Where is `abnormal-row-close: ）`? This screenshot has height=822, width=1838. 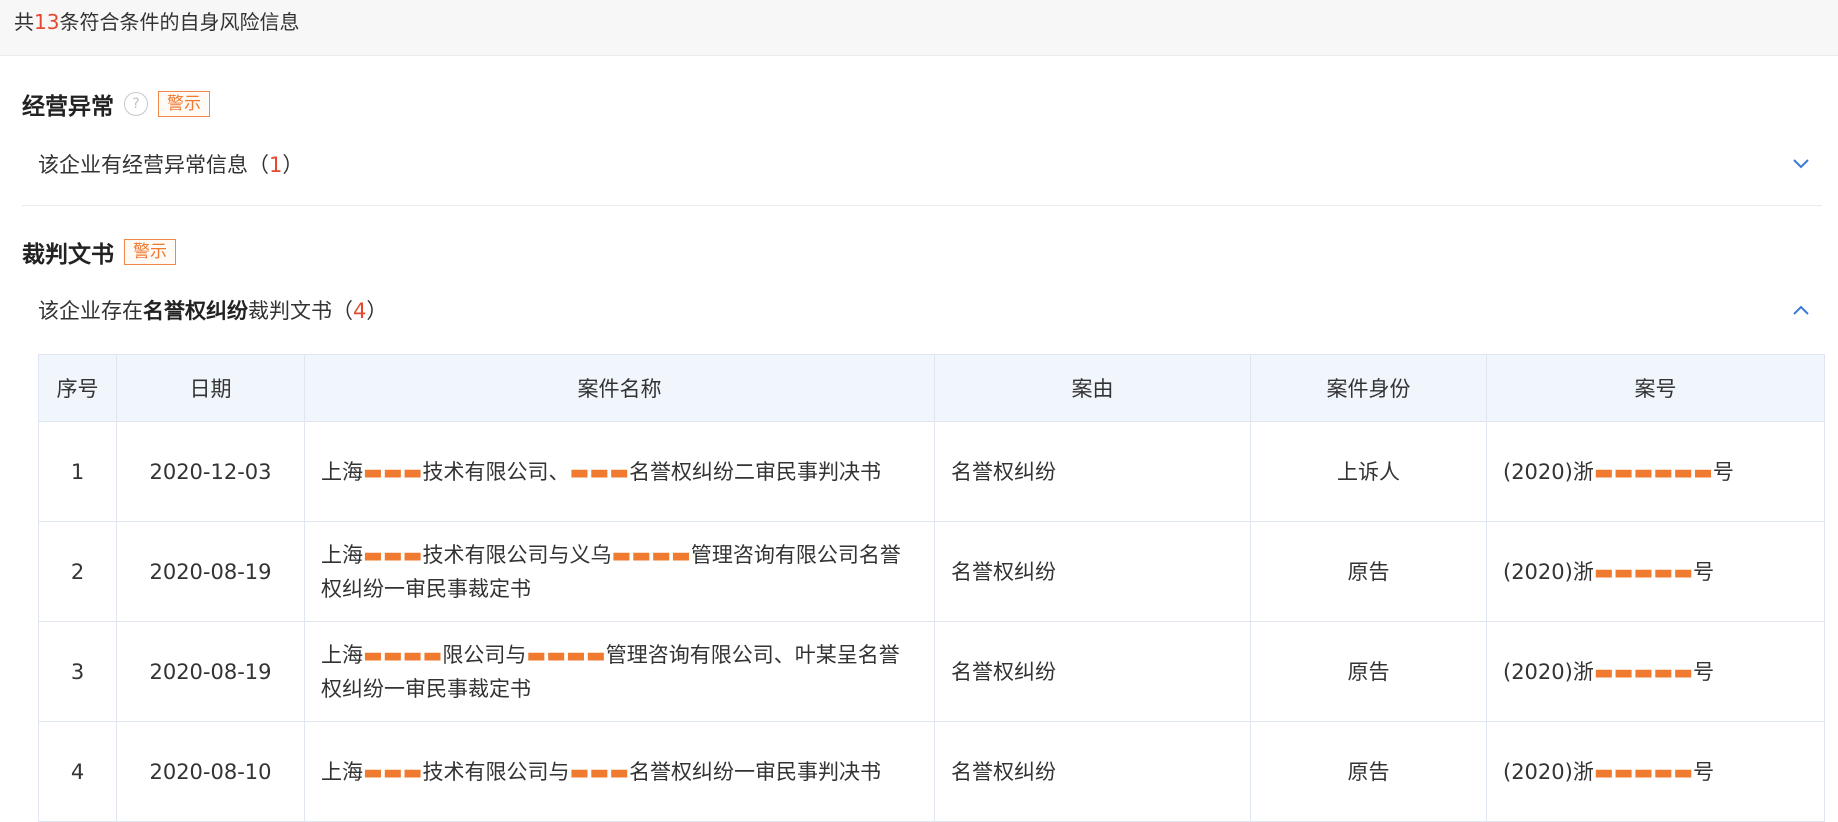 abnormal-row-close: ） is located at coordinates (293, 165).